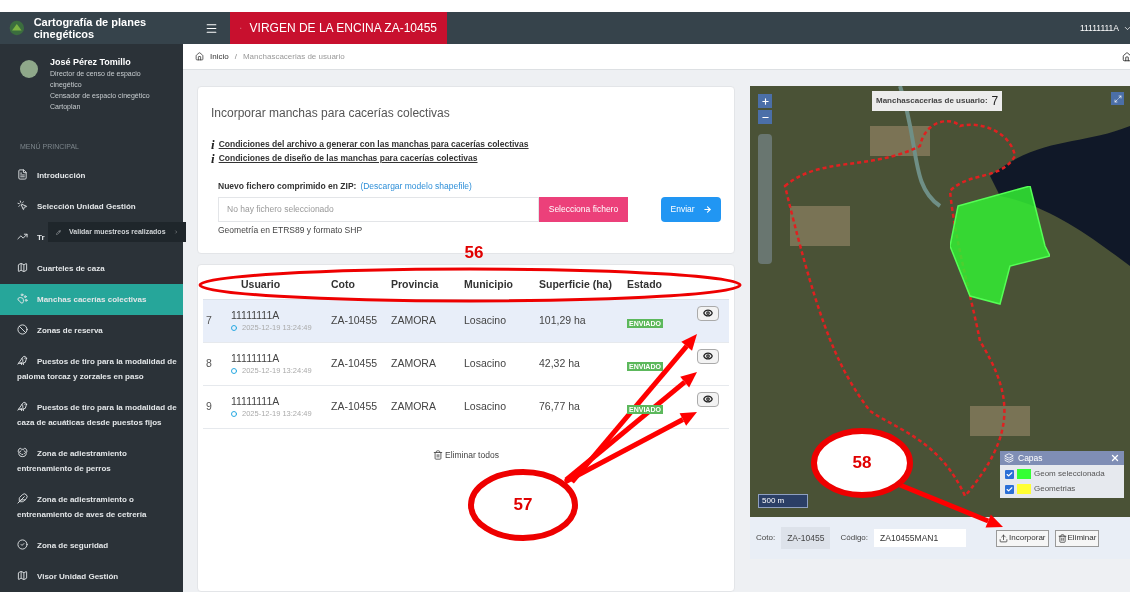  Describe the element at coordinates (91, 61) in the screenshot. I see `user-name: José Pérez Tomillo` at that location.